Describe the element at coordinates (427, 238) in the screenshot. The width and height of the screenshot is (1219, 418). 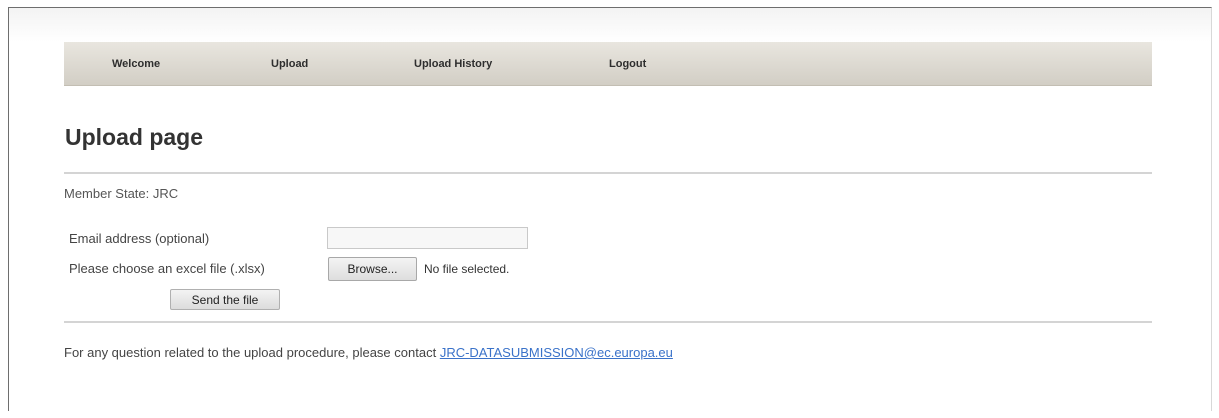
I see `email-input` at that location.